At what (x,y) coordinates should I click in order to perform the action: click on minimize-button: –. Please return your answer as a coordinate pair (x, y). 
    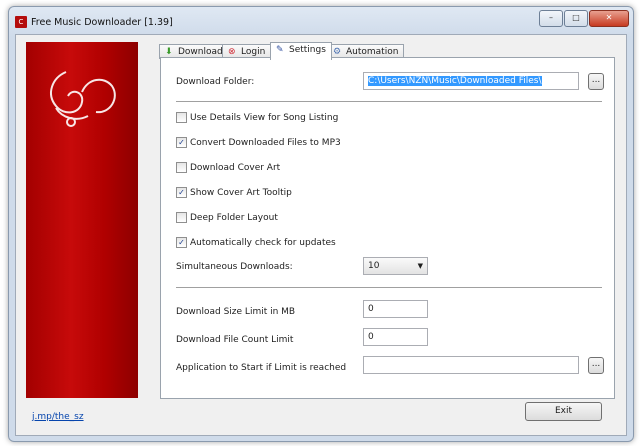
    Looking at the image, I should click on (551, 18).